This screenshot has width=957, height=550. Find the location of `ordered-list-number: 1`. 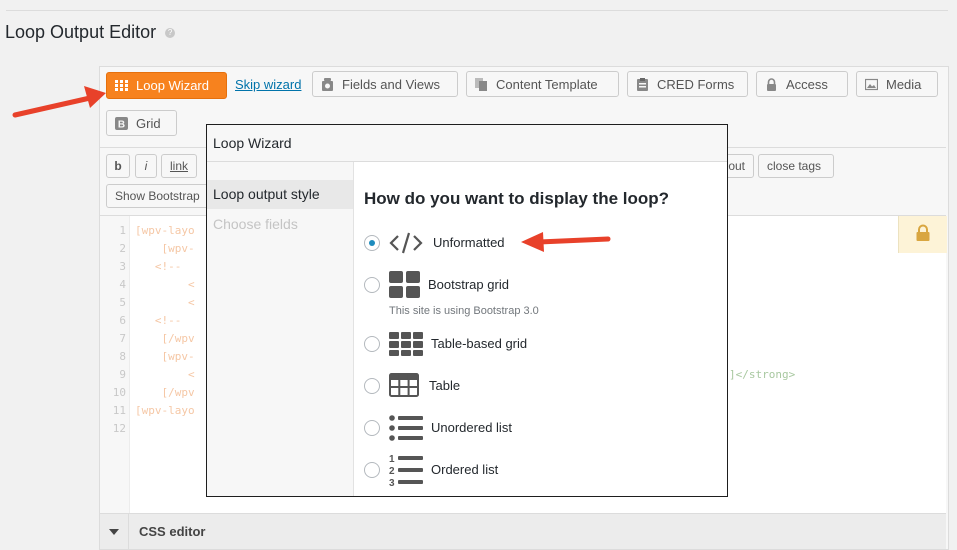

ordered-list-number: 1 is located at coordinates (392, 459).